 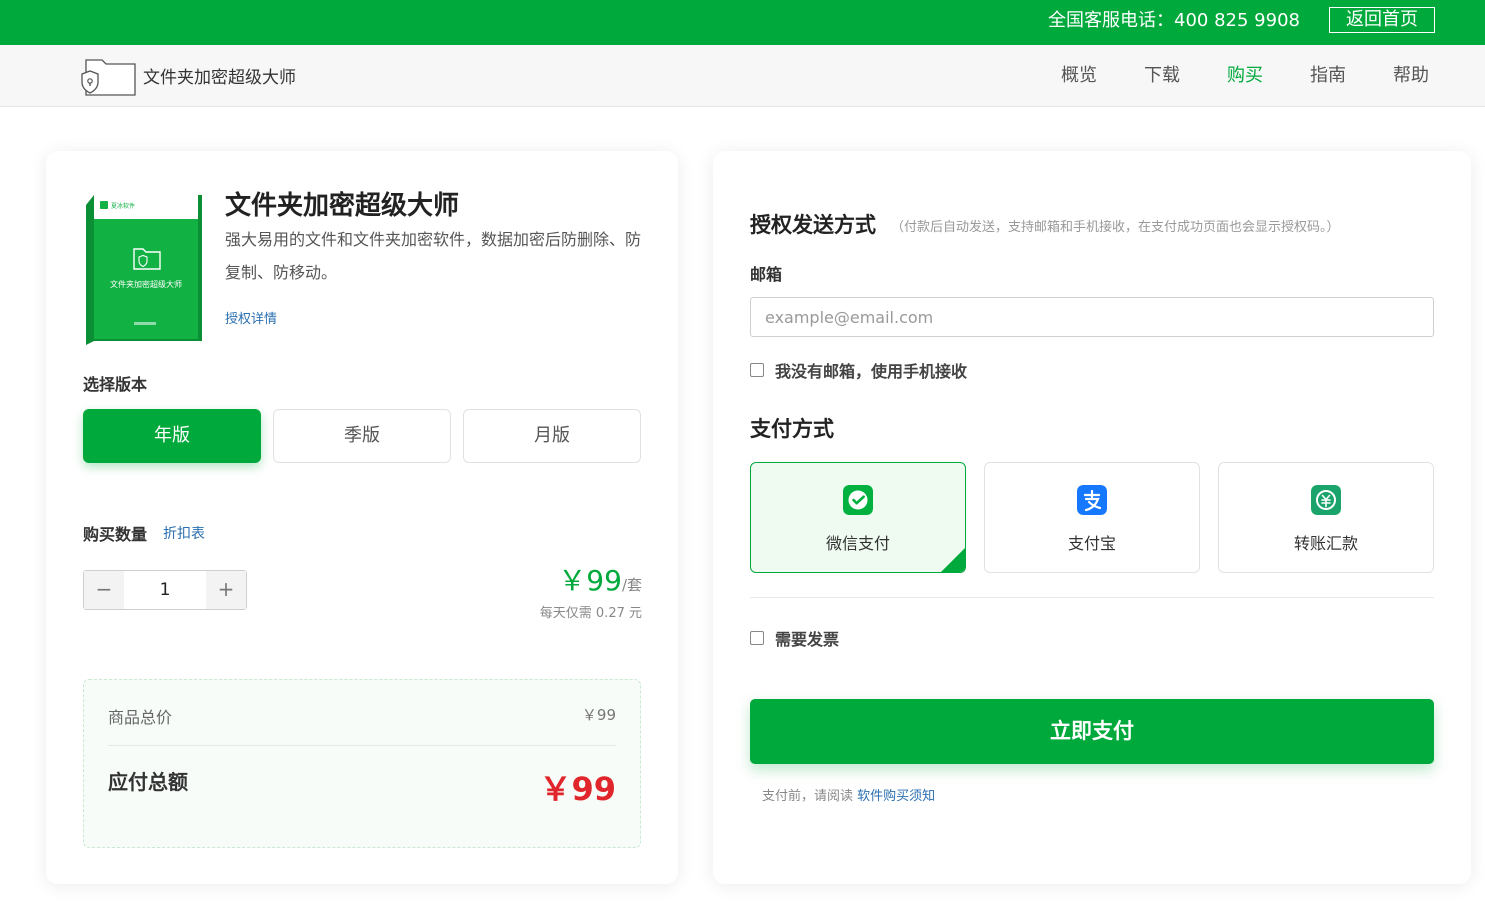 I want to click on brand-logo-link: 文件夹加密超级大师, so click(x=188, y=75).